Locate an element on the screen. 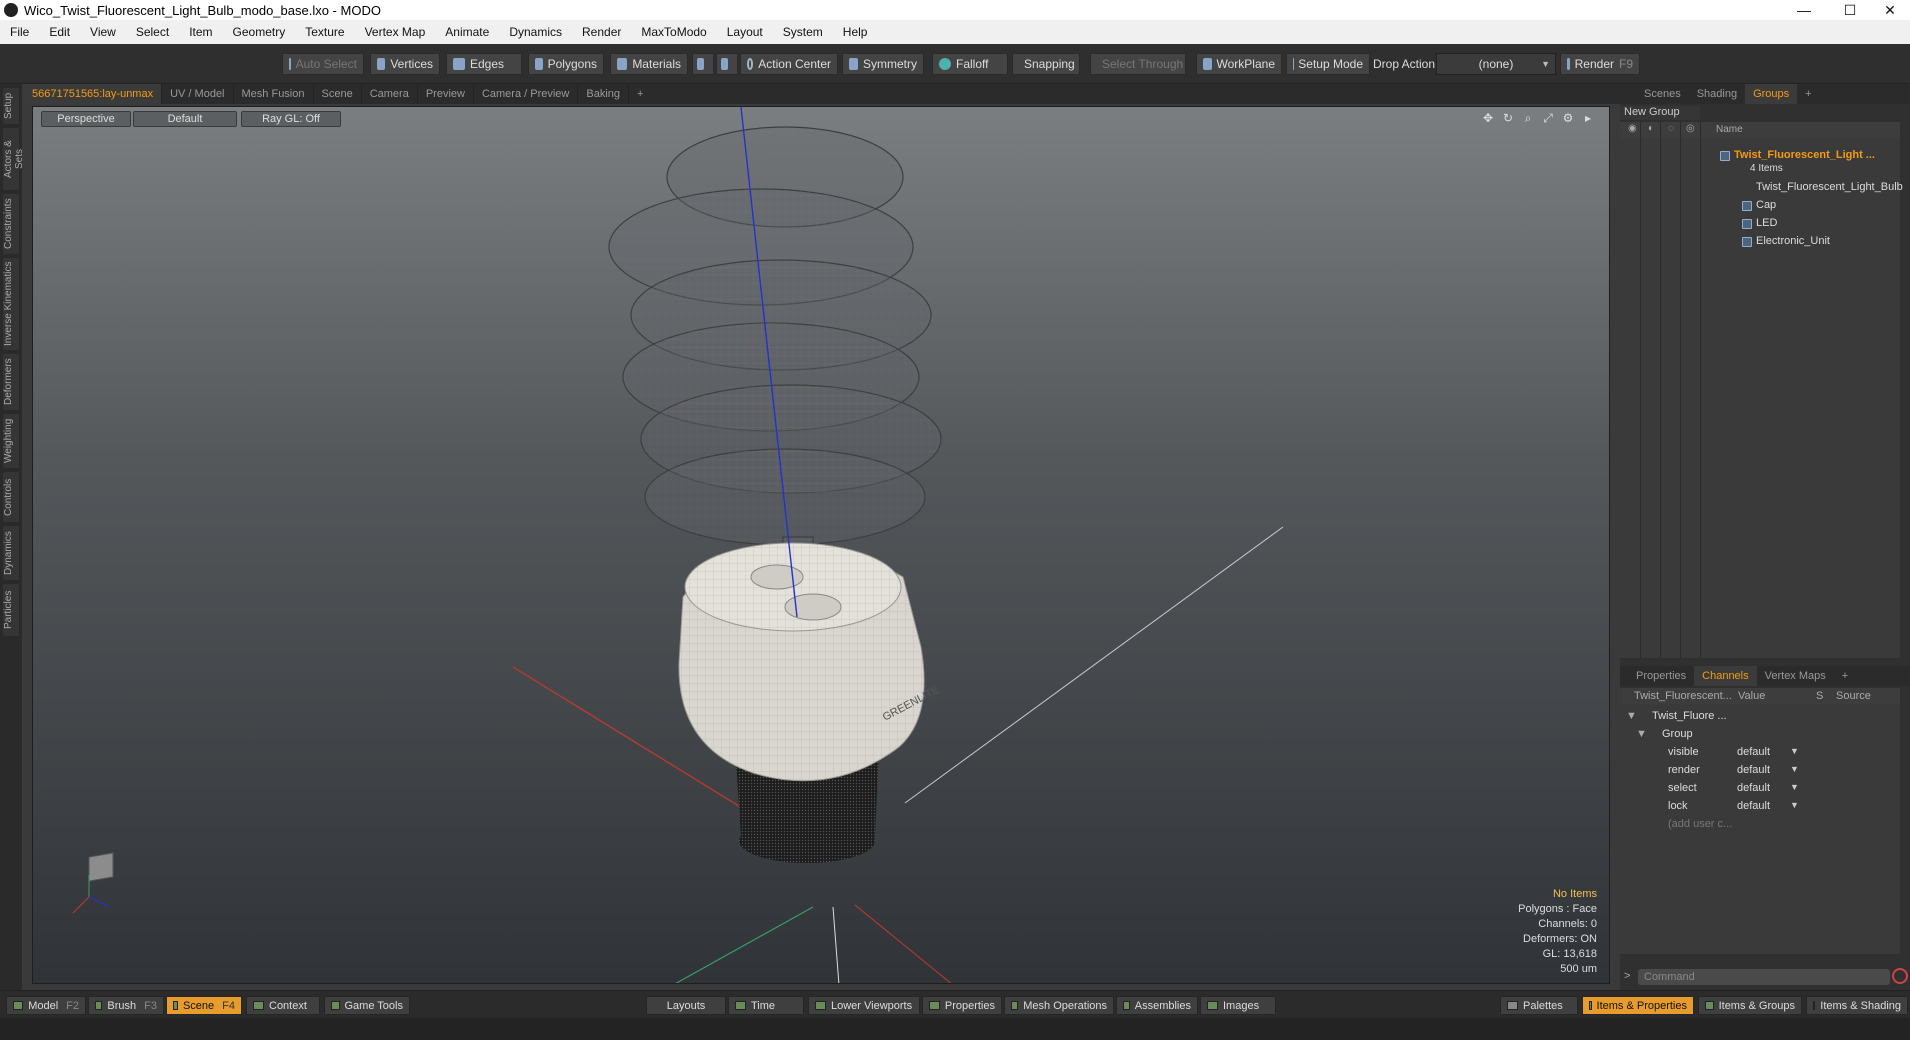 Image resolution: width=1910 pixels, height=1040 pixels. tab-actors-sets: Actors & Sets is located at coordinates (14, 159).